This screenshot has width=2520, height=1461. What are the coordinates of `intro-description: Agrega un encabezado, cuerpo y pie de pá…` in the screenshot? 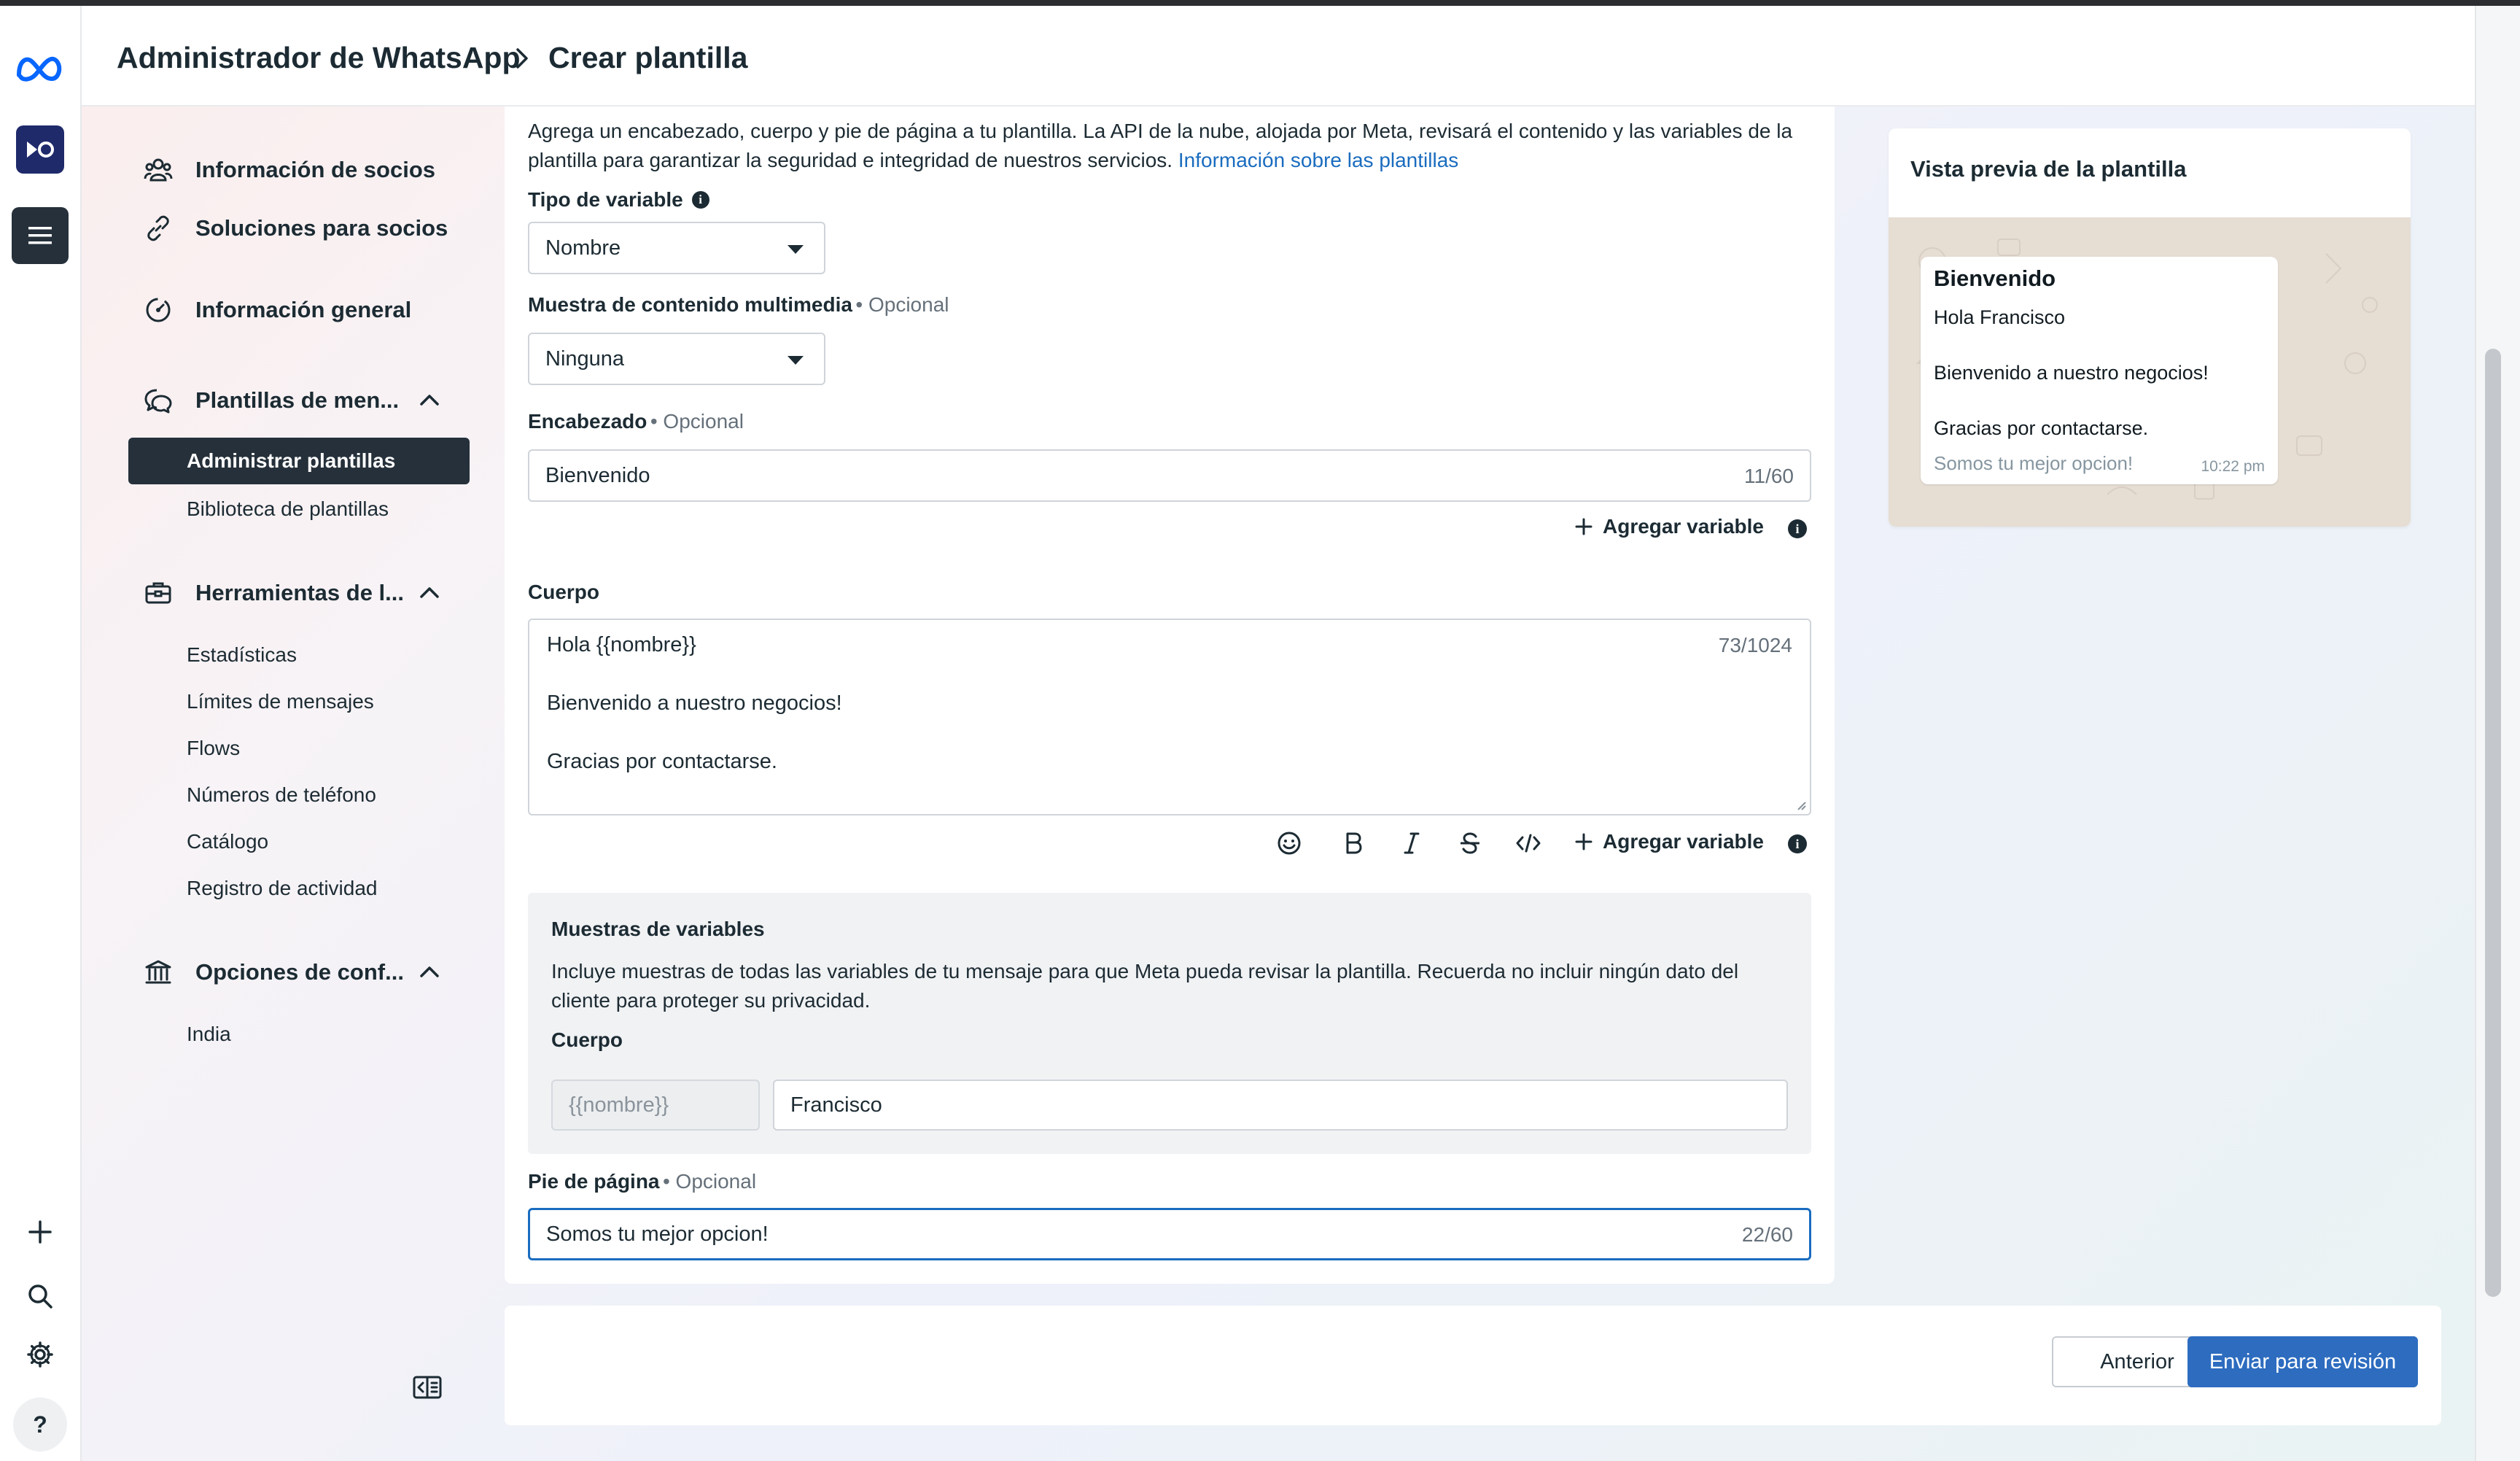 It's located at (1160, 145).